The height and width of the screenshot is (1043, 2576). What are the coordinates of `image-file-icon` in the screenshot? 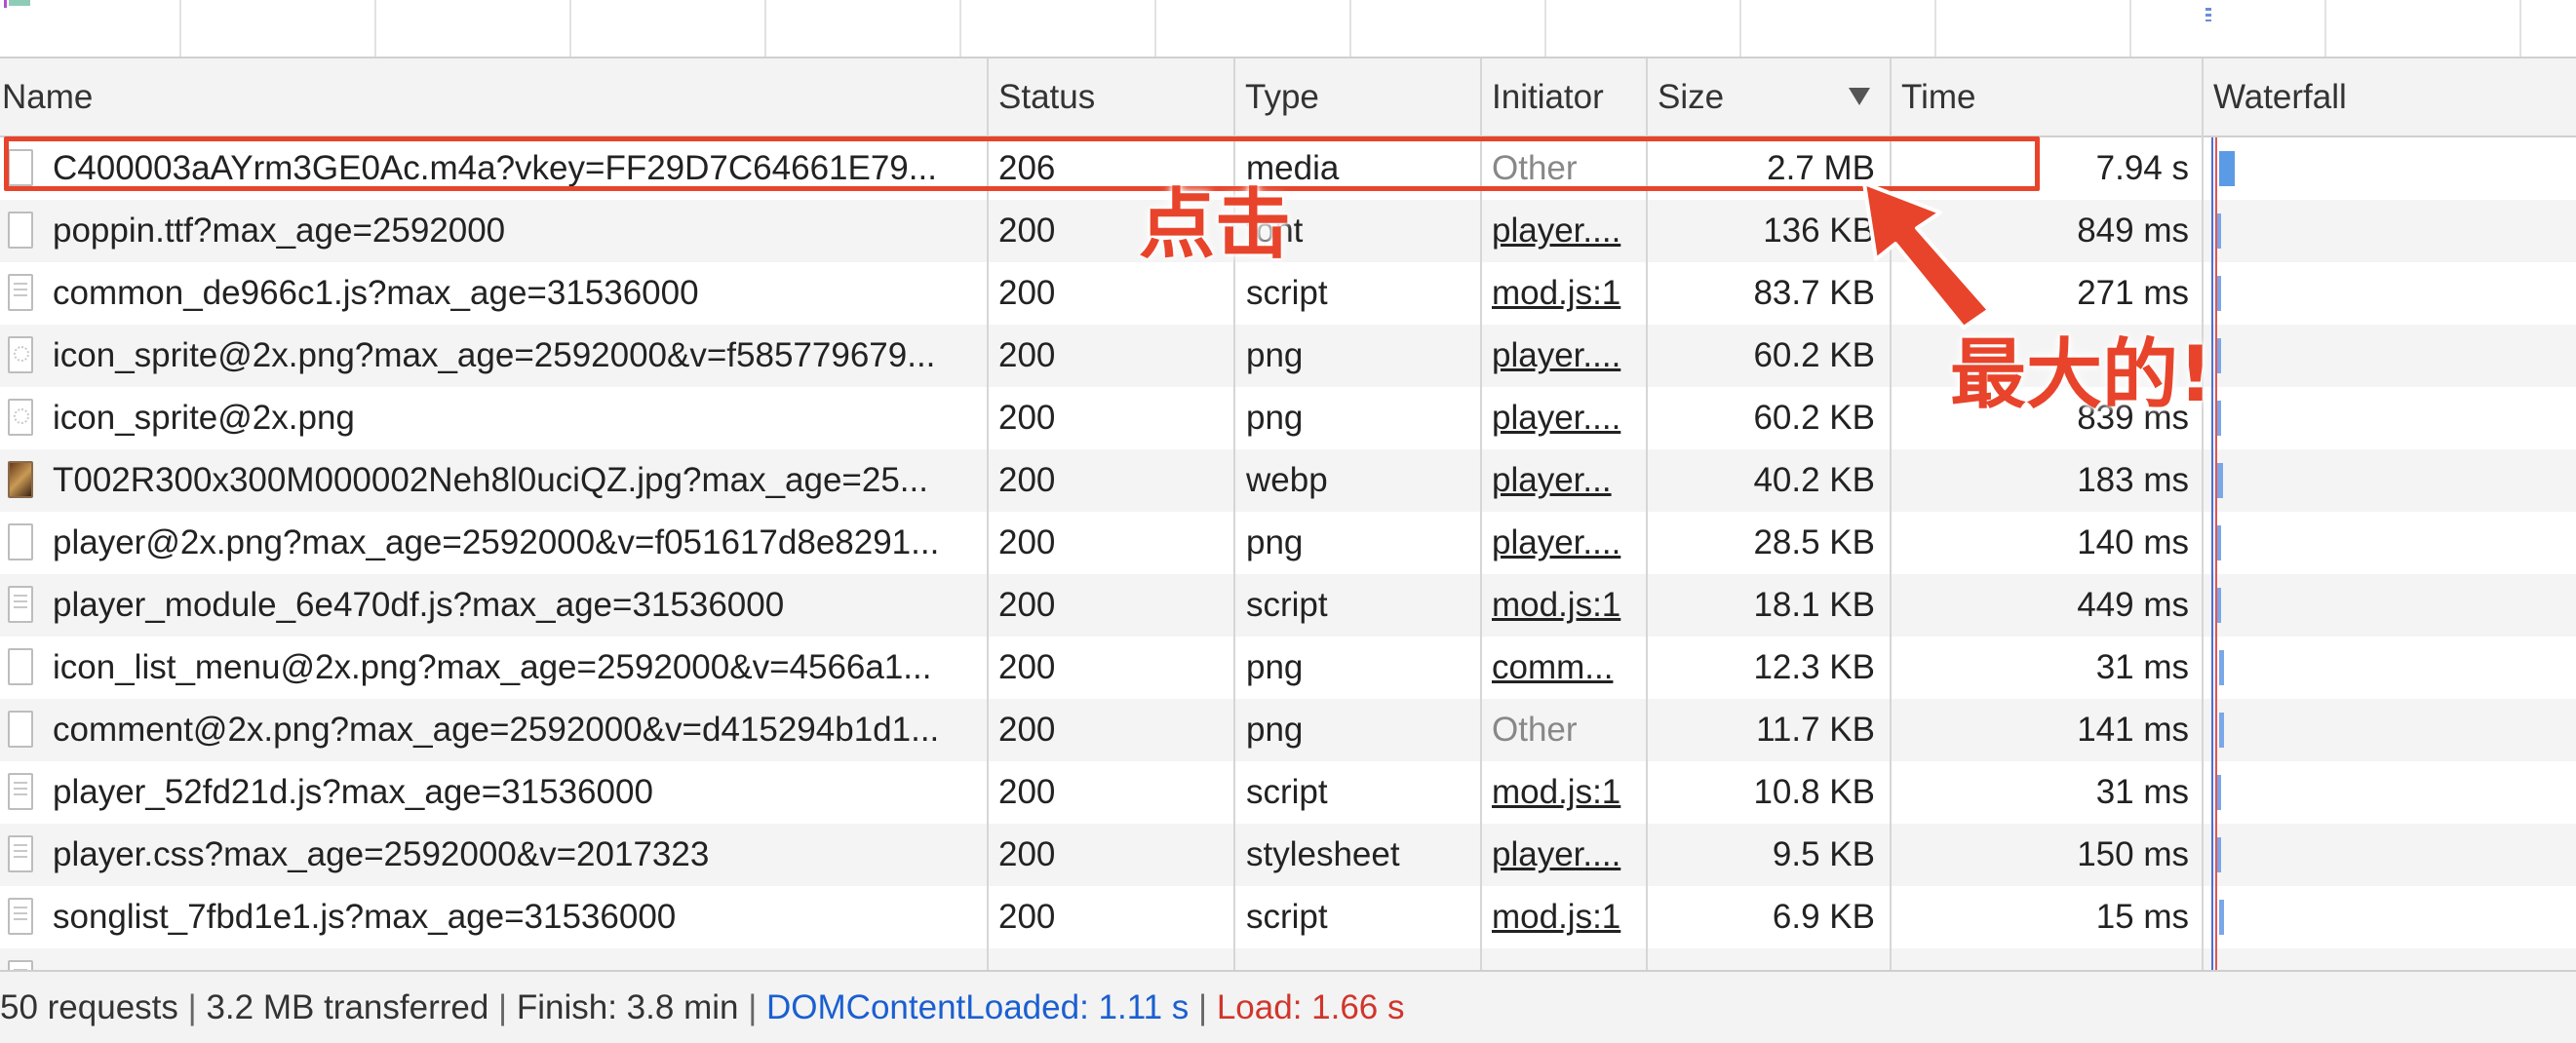 It's located at (20, 354).